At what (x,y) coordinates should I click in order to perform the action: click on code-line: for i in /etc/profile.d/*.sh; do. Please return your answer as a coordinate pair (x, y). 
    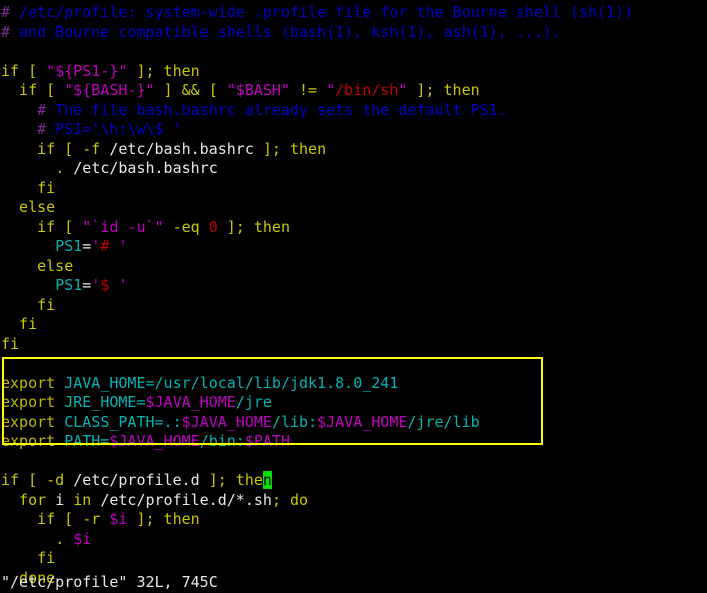
    Looking at the image, I should click on (354, 501).